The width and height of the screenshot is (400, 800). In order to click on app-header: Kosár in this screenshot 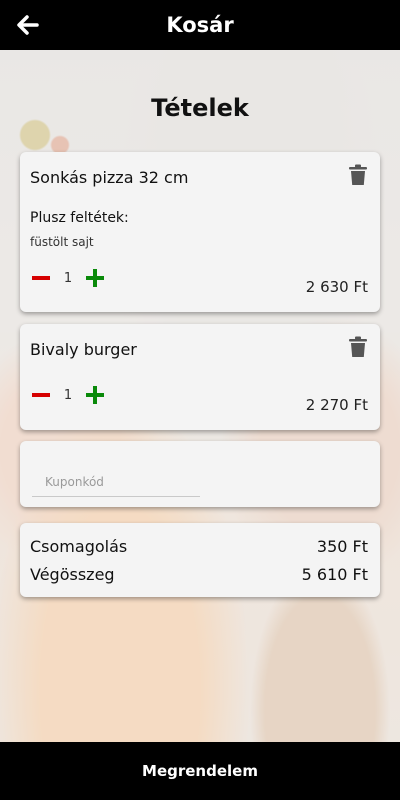, I will do `click(200, 25)`.